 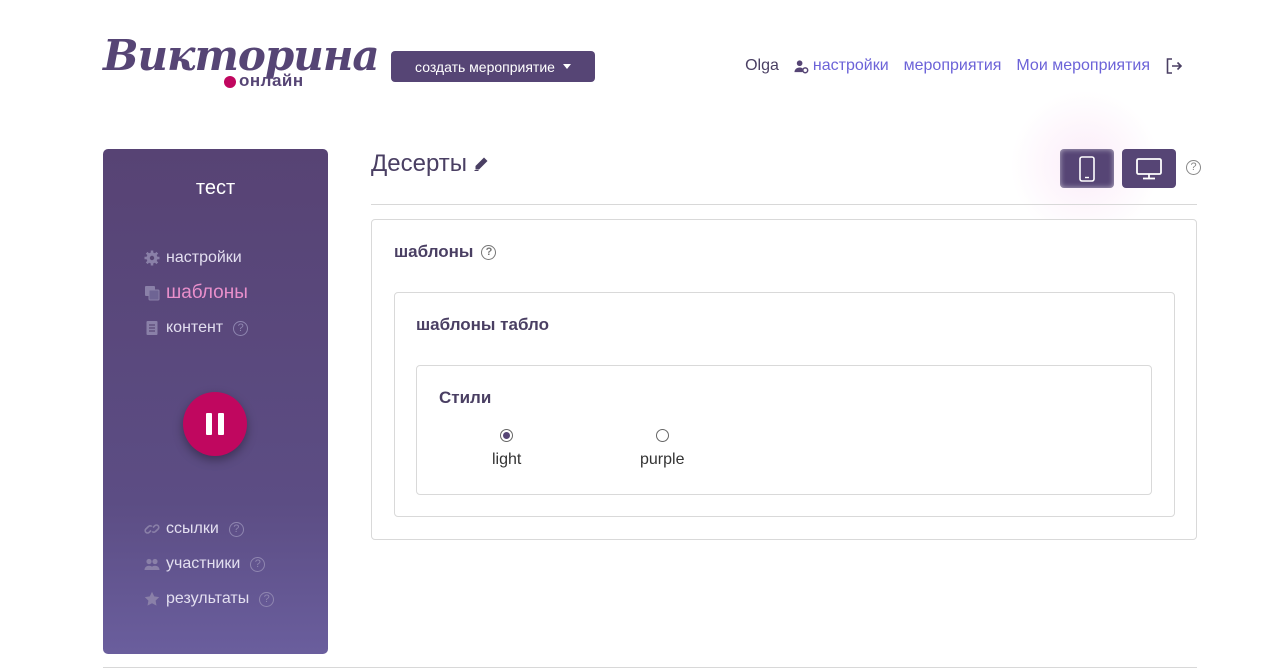 I want to click on nav-settings-label: настройки, so click(x=850, y=65).